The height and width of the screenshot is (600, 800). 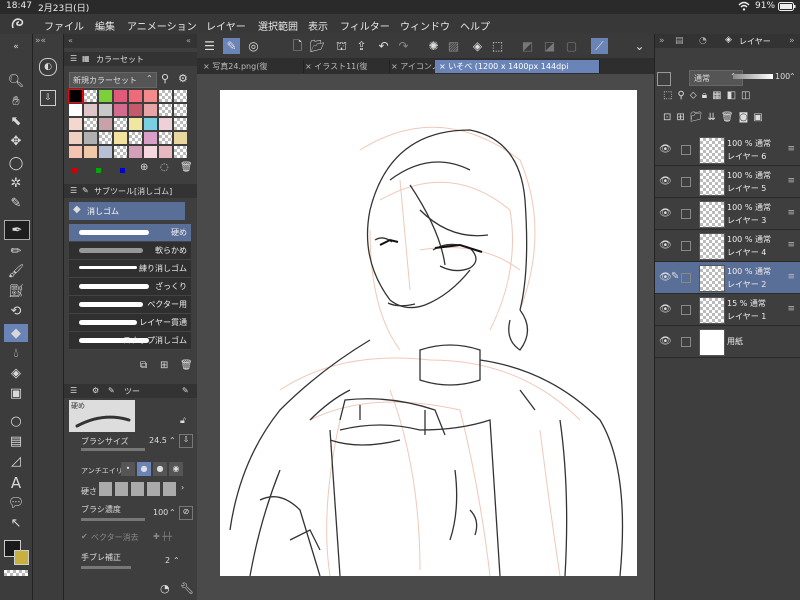 I want to click on new-raster-layer-icon: ⊡, so click(x=669, y=117).